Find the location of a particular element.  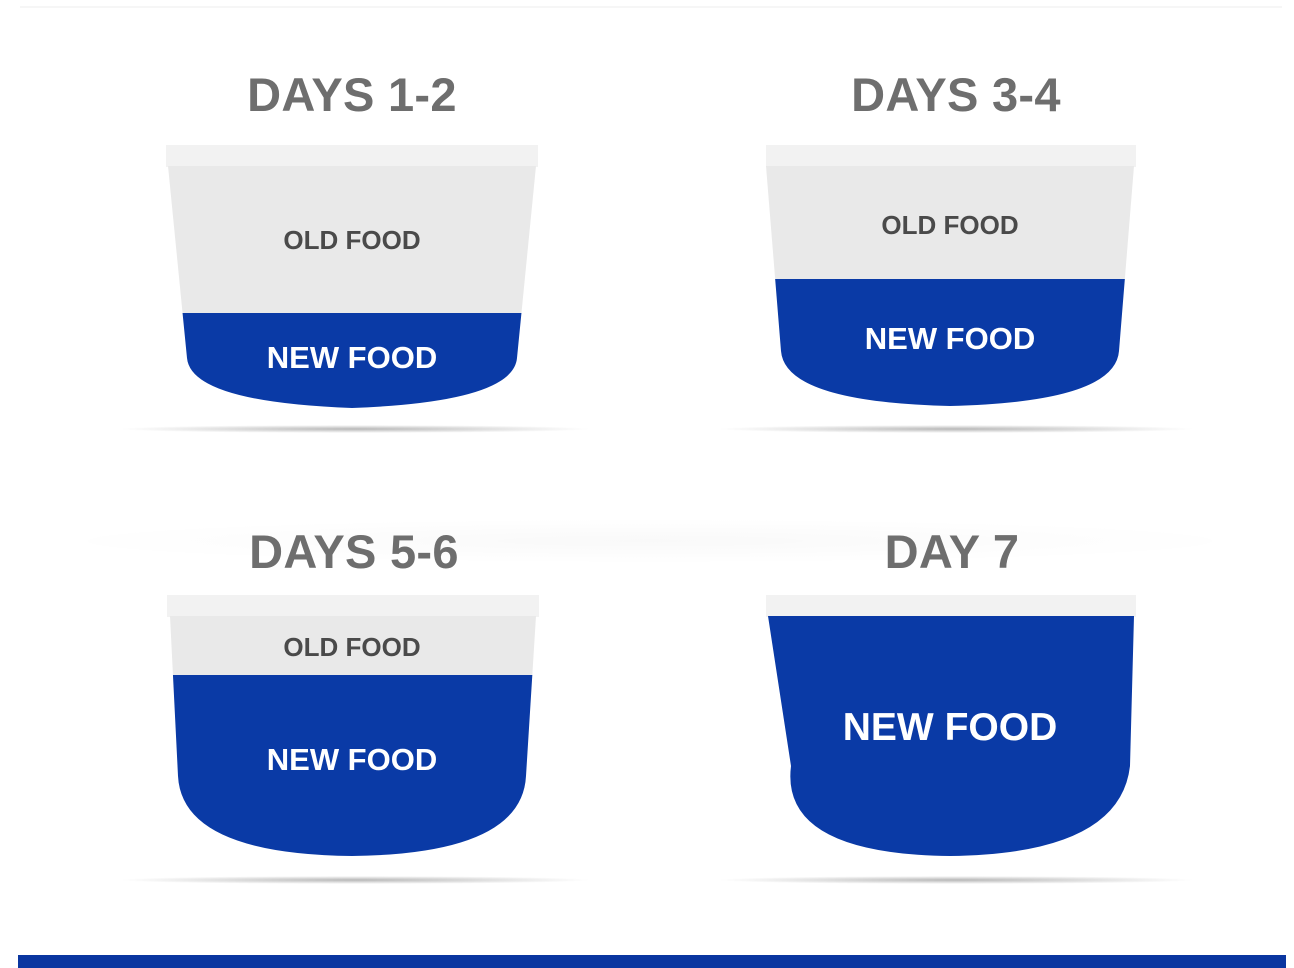

panel-3-shadow is located at coordinates (355, 880).